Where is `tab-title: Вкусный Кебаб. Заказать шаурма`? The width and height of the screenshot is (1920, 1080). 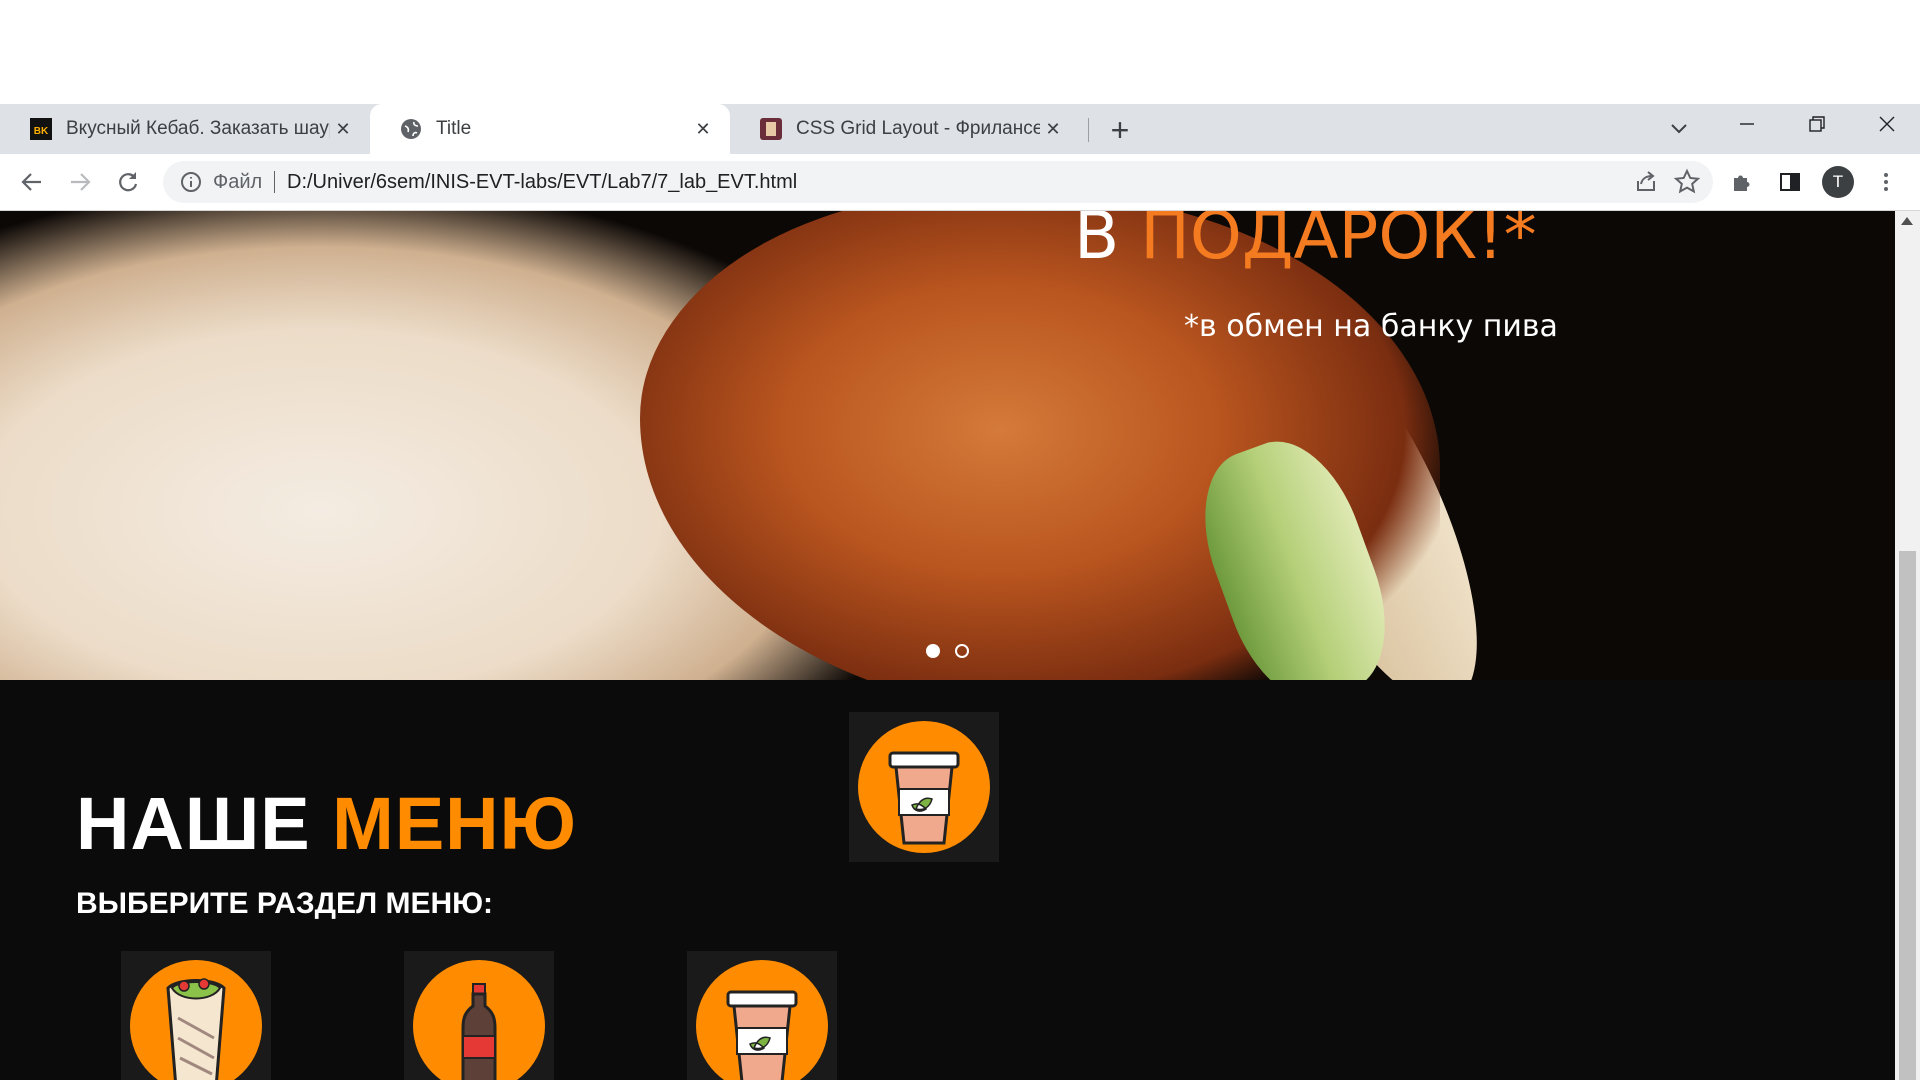
tab-title: Вкусный Кебаб. Заказать шаурма is located at coordinates (198, 128).